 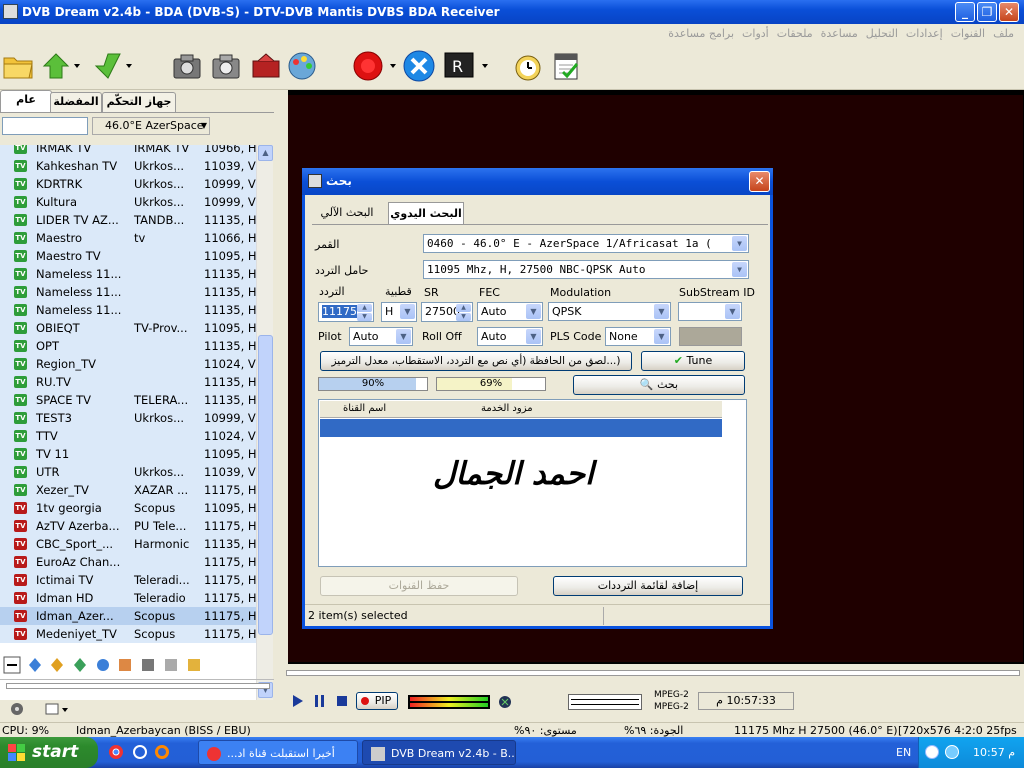 I want to click on tab-manual-search: البحث اليدوي, so click(x=426, y=213).